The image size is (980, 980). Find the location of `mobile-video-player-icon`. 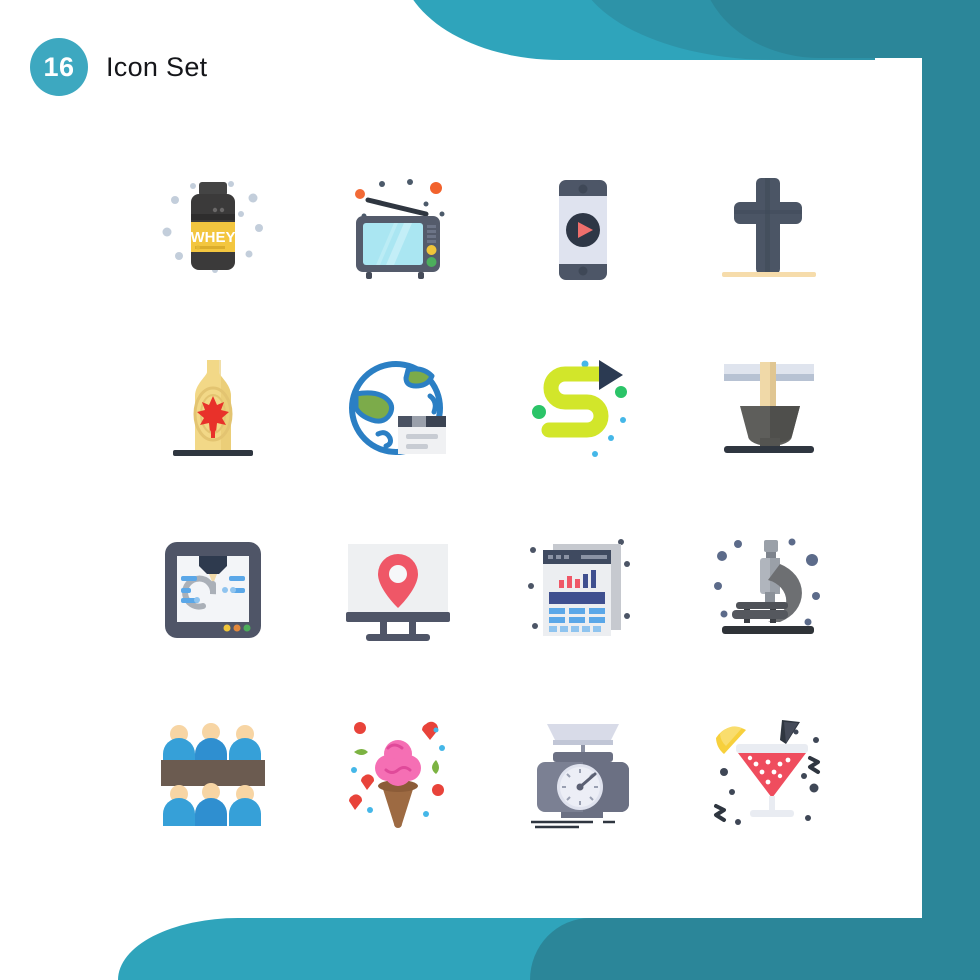

mobile-video-player-icon is located at coordinates (582, 230).